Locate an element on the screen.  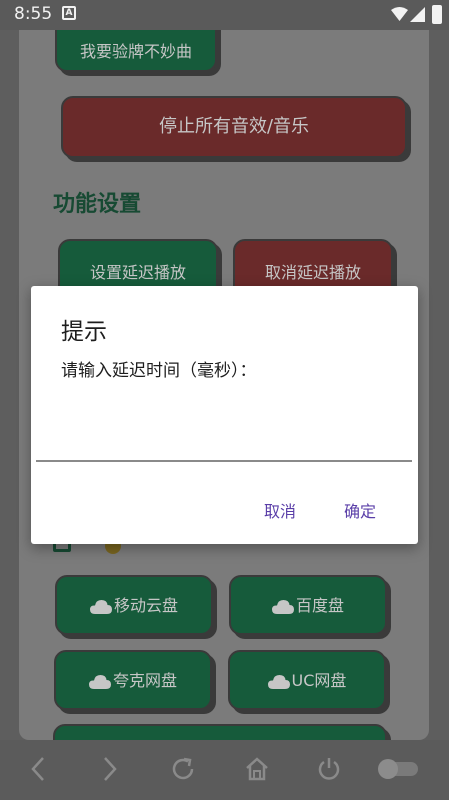
cloud-button-uc: UC网盘 is located at coordinates (307, 680).